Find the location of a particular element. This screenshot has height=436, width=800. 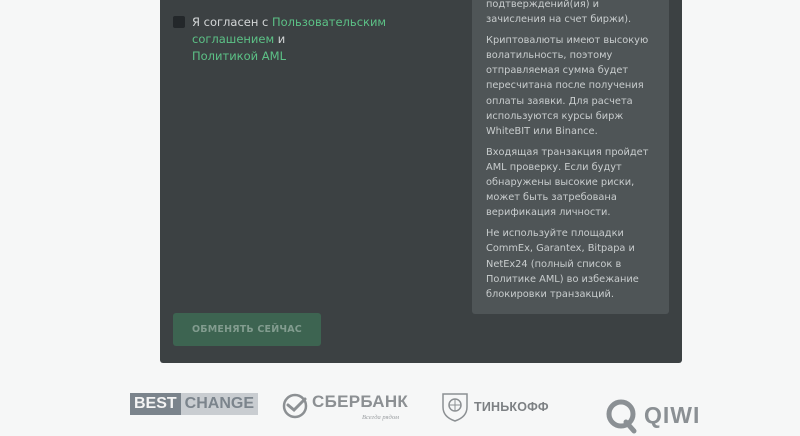

agreement-prefix: Я согласен с is located at coordinates (232, 22).